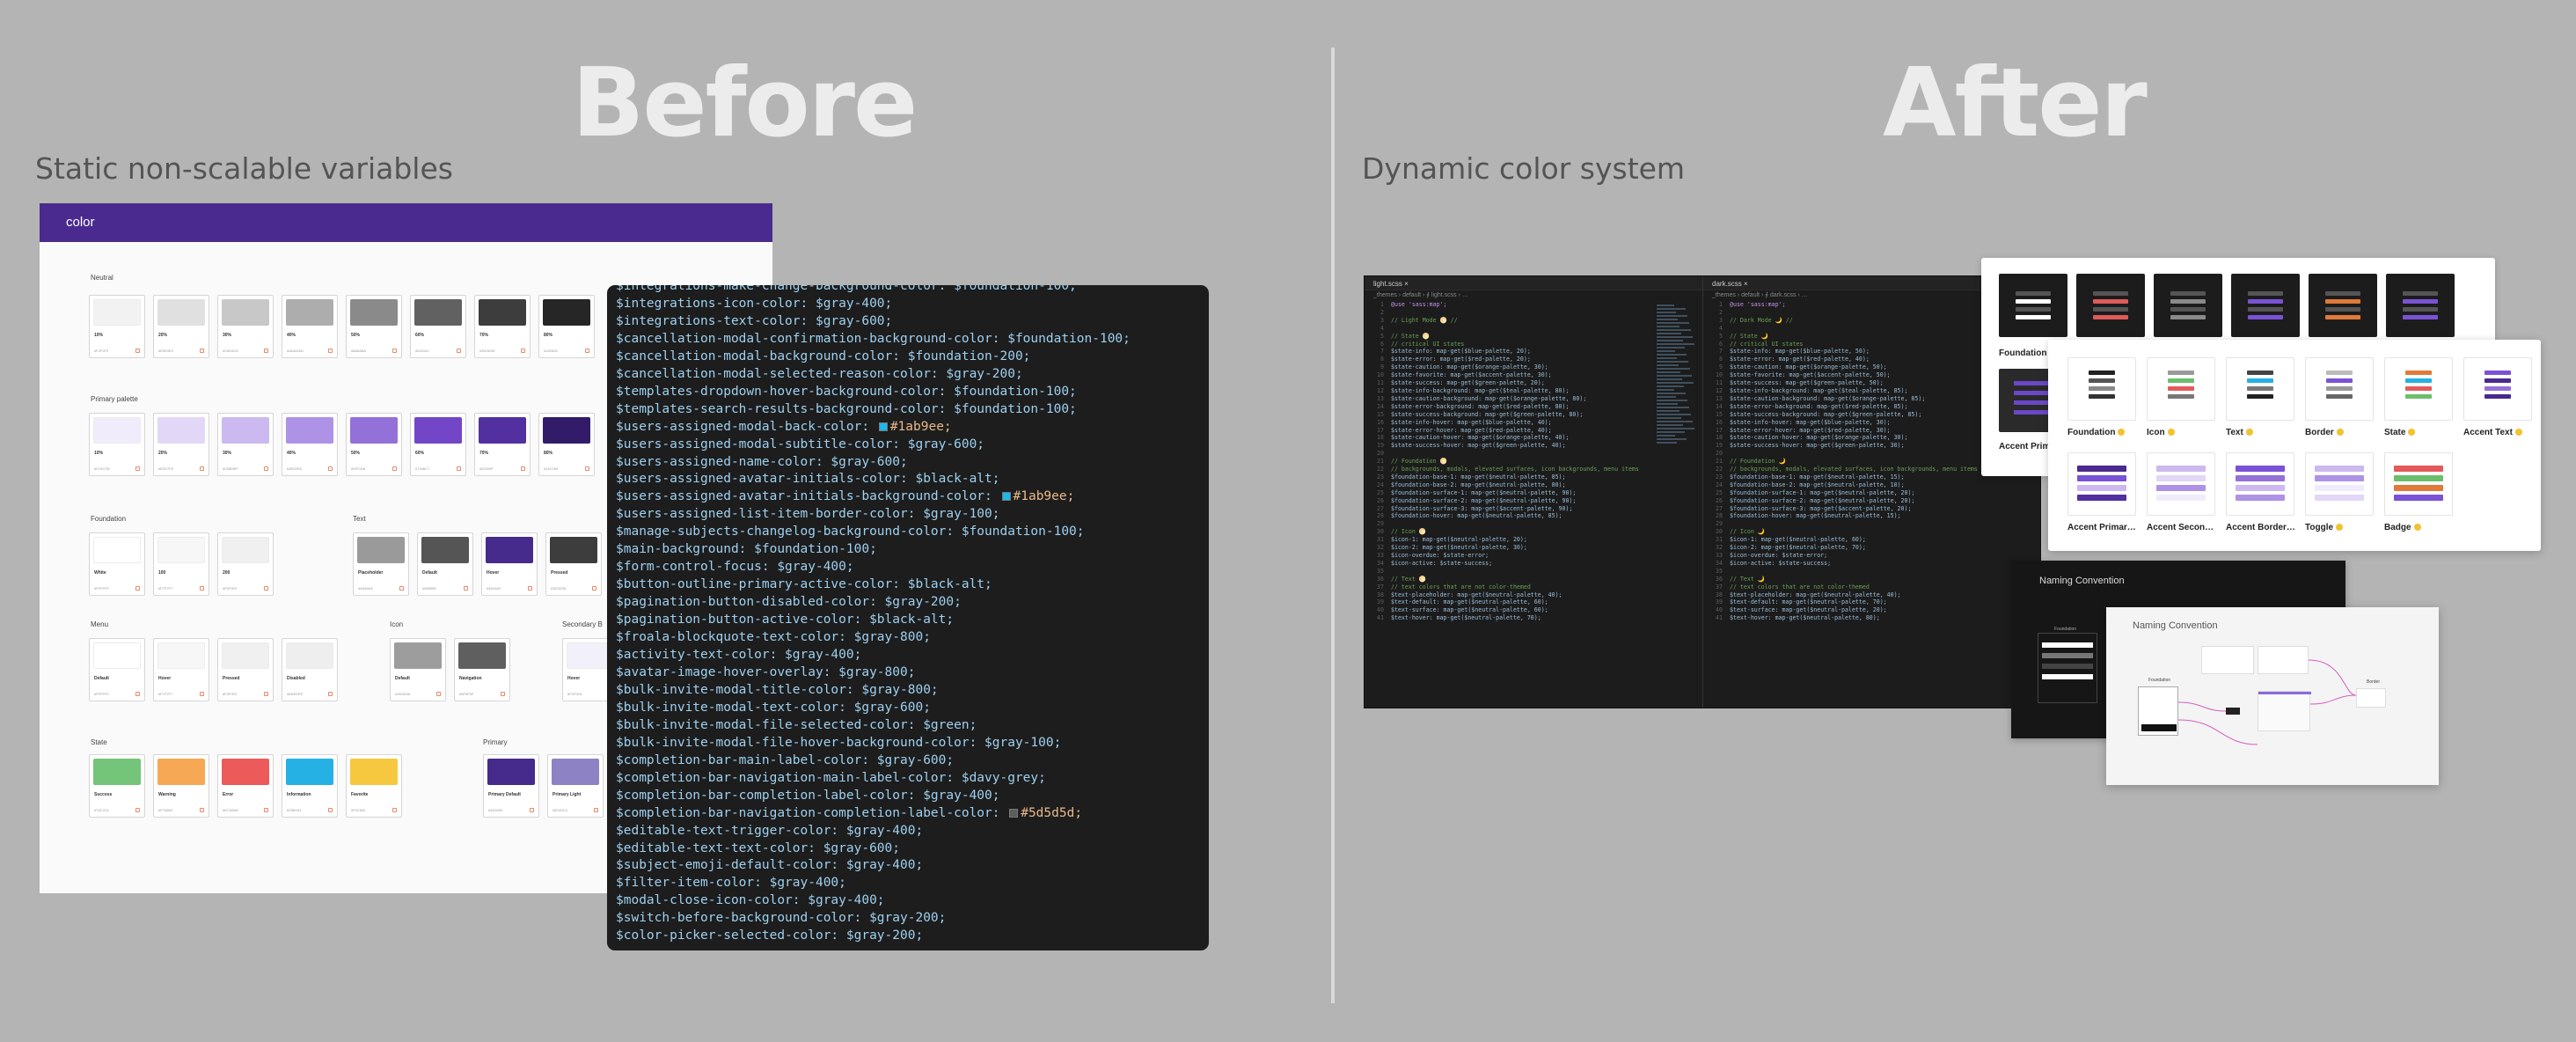 The width and height of the screenshot is (2576, 1042). I want to click on color-swatch: 80% #321C69, so click(566, 444).